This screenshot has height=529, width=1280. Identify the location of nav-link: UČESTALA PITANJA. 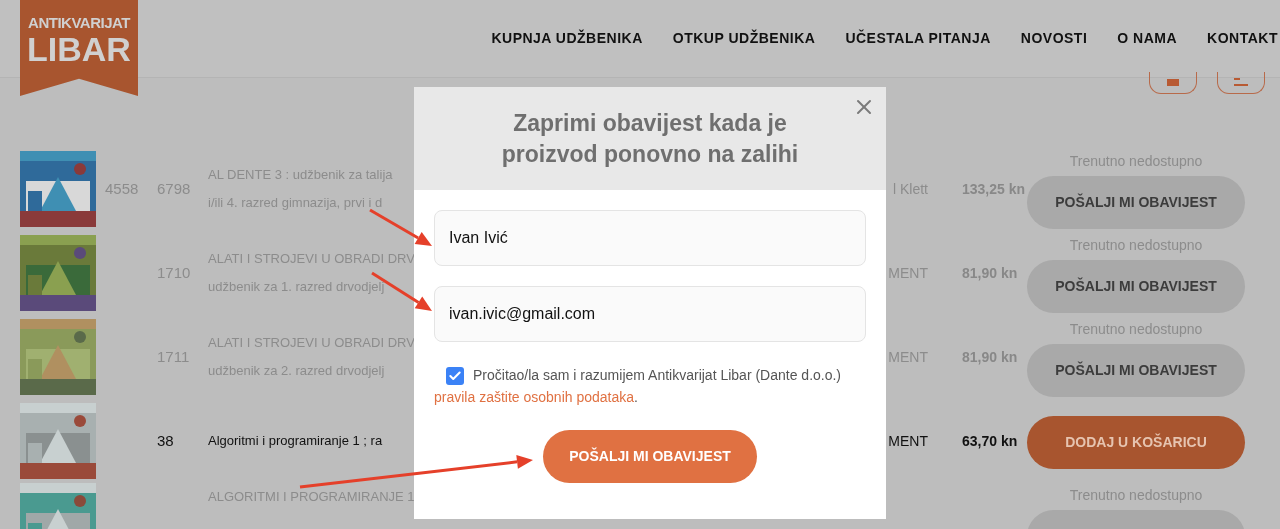
(918, 38).